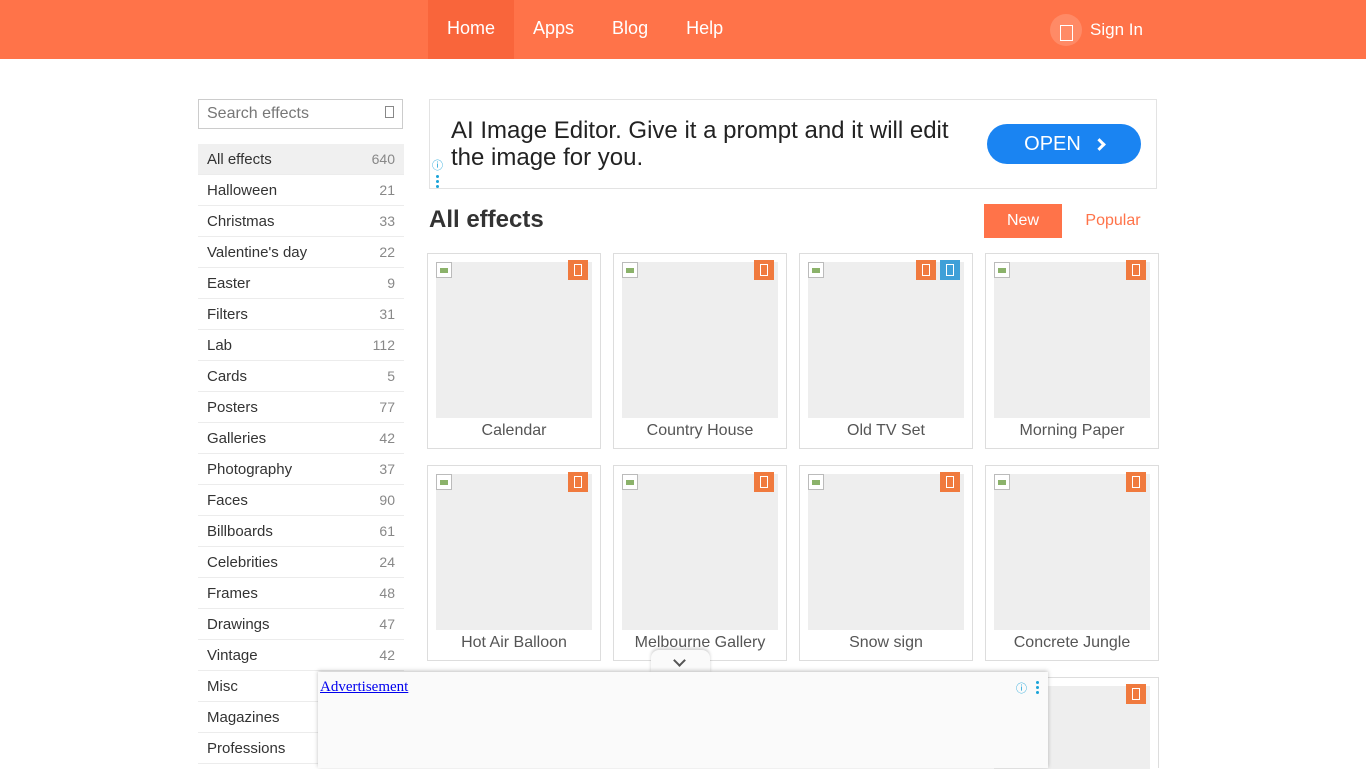  What do you see at coordinates (1072, 351) in the screenshot?
I see `effect-card-morning-paper: Morning Paper` at bounding box center [1072, 351].